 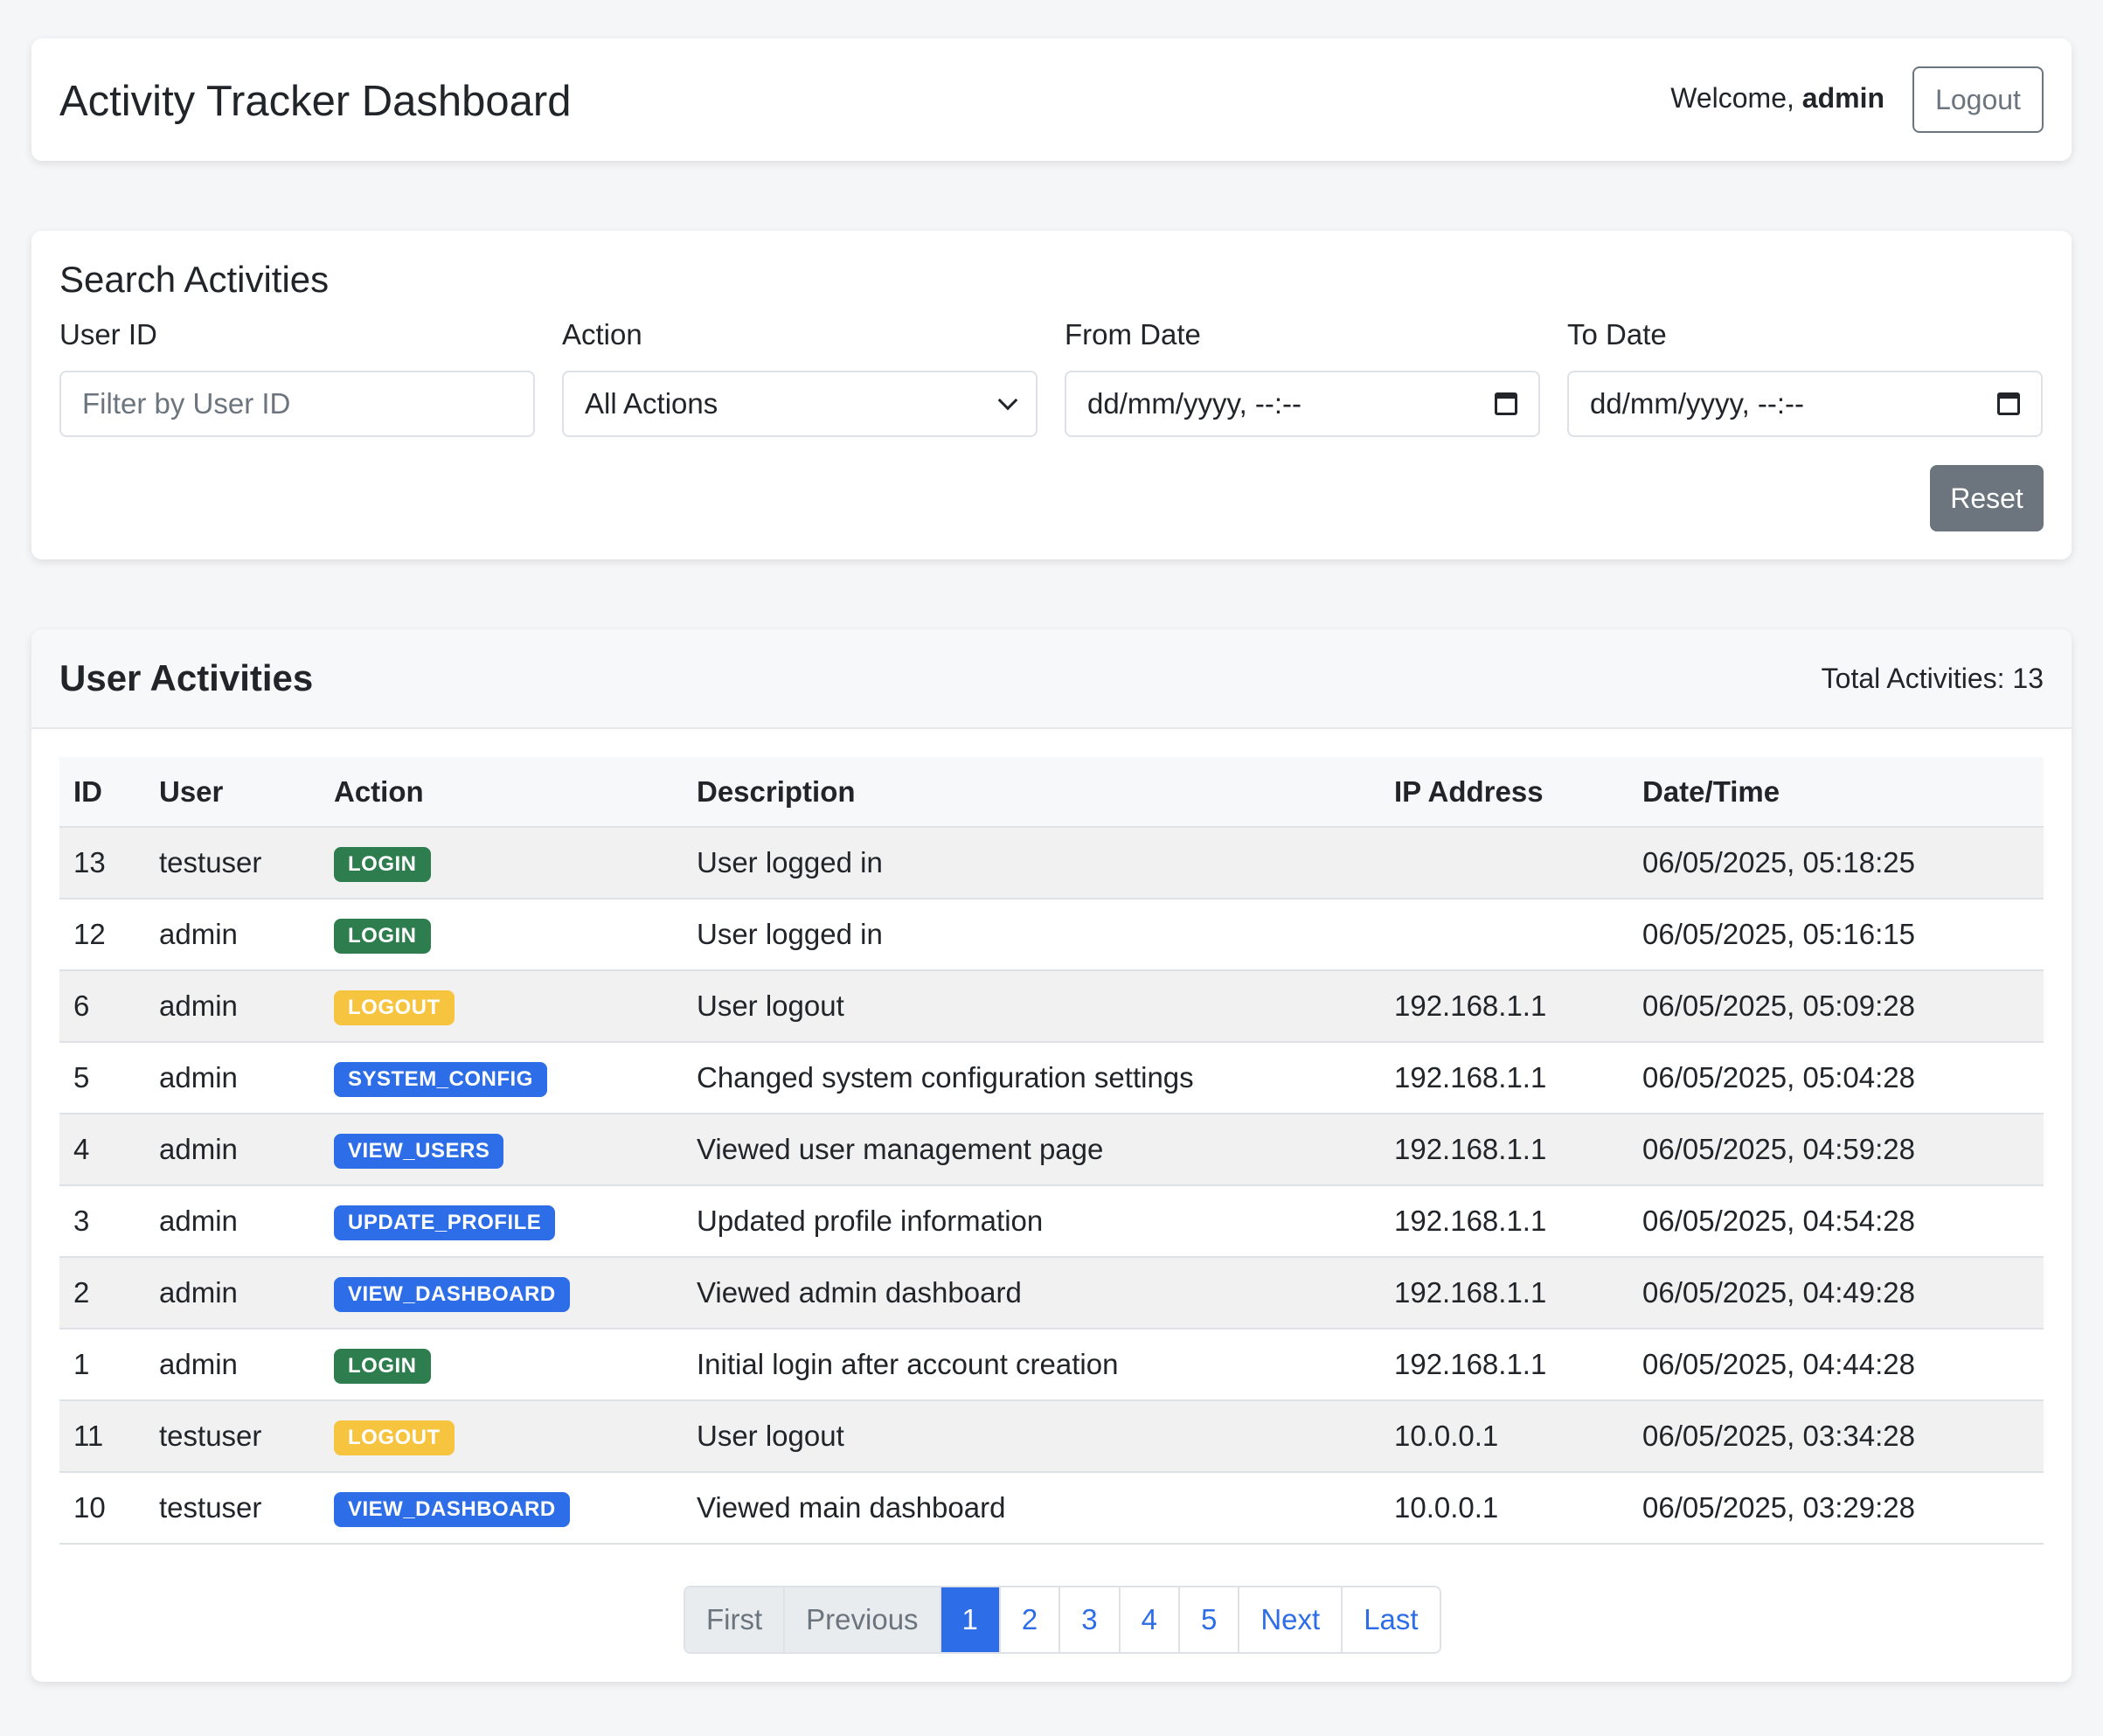 What do you see at coordinates (1836, 1006) in the screenshot?
I see `cell-datetime: 06/05/2025, 05:09:28` at bounding box center [1836, 1006].